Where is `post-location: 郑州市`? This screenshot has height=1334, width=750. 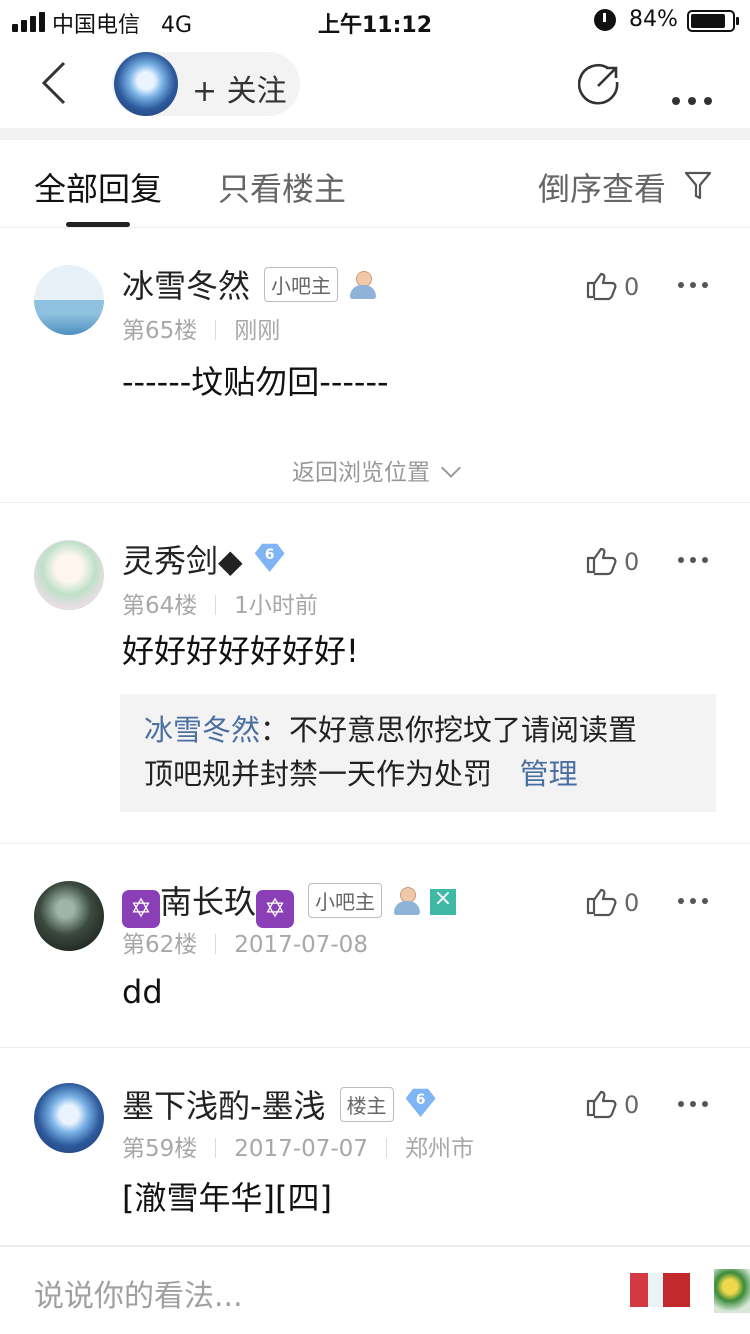 post-location: 郑州市 is located at coordinates (439, 1149).